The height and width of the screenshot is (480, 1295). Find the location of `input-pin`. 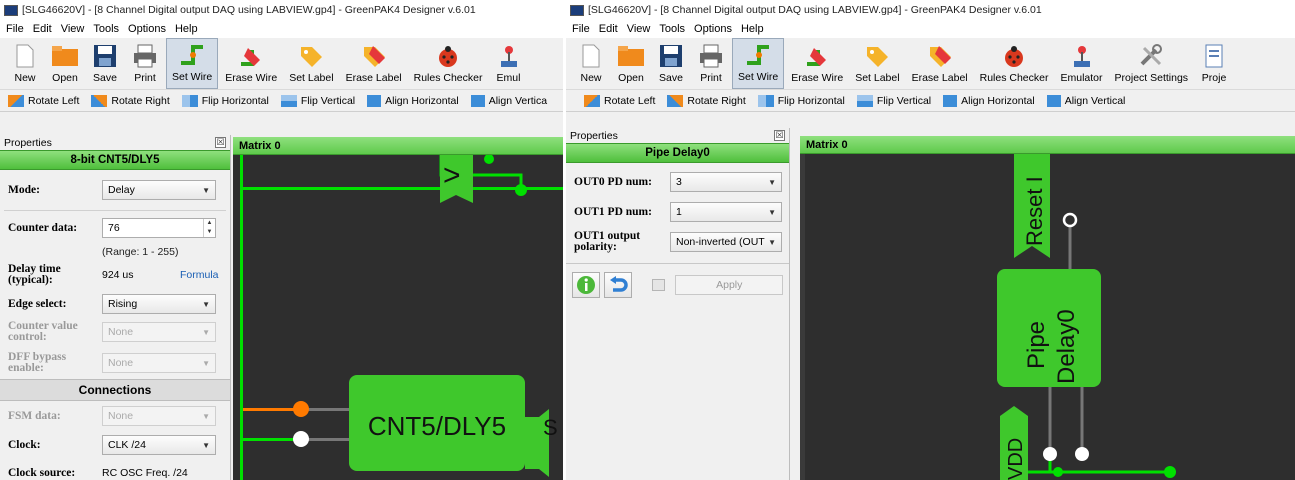

input-pin is located at coordinates (1070, 220).